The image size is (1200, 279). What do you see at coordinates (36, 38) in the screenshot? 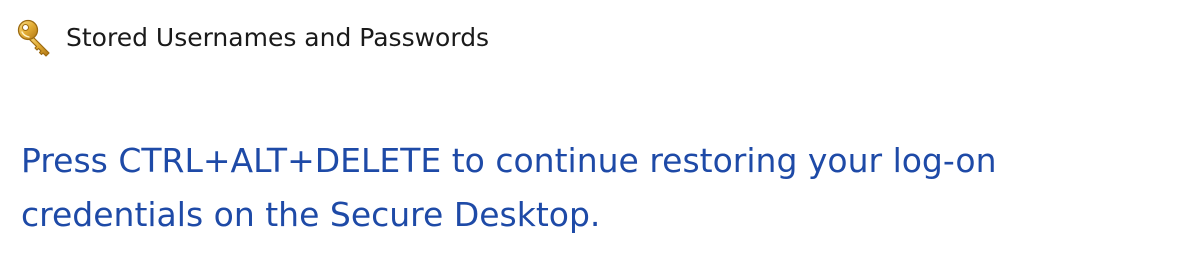
I see `key-icon` at bounding box center [36, 38].